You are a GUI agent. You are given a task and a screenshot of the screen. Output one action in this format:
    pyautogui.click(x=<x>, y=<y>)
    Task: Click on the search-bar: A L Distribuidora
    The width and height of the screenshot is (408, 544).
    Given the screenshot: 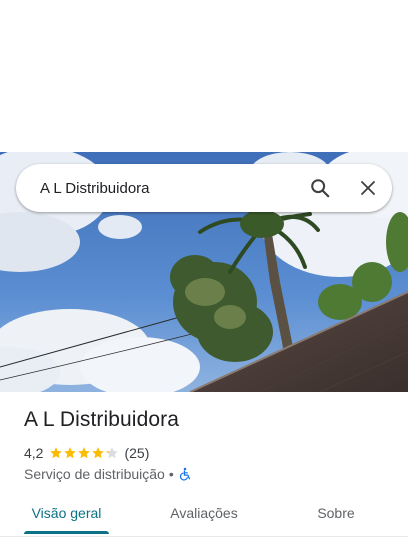 What is the action you would take?
    pyautogui.click(x=204, y=188)
    